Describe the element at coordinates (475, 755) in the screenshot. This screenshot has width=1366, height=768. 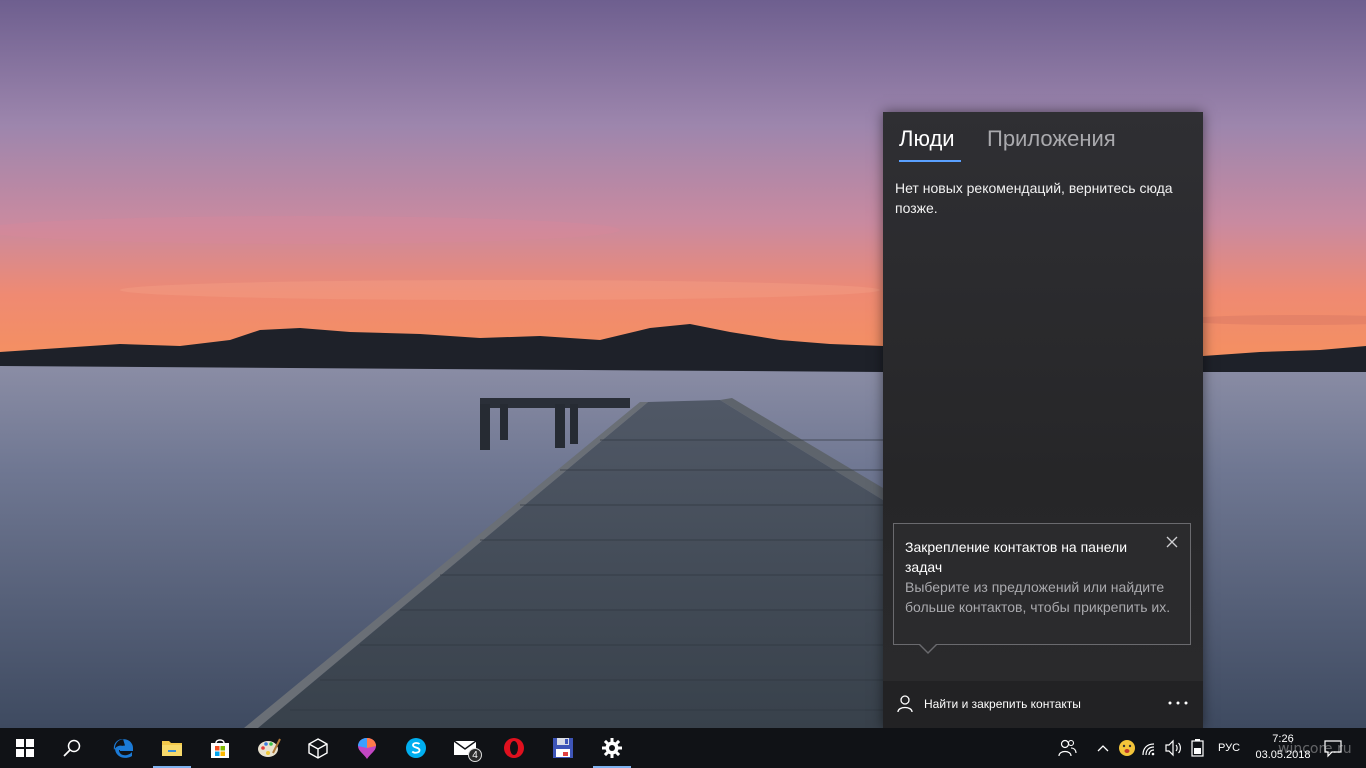
I see `mail-unread-badge: 4` at that location.